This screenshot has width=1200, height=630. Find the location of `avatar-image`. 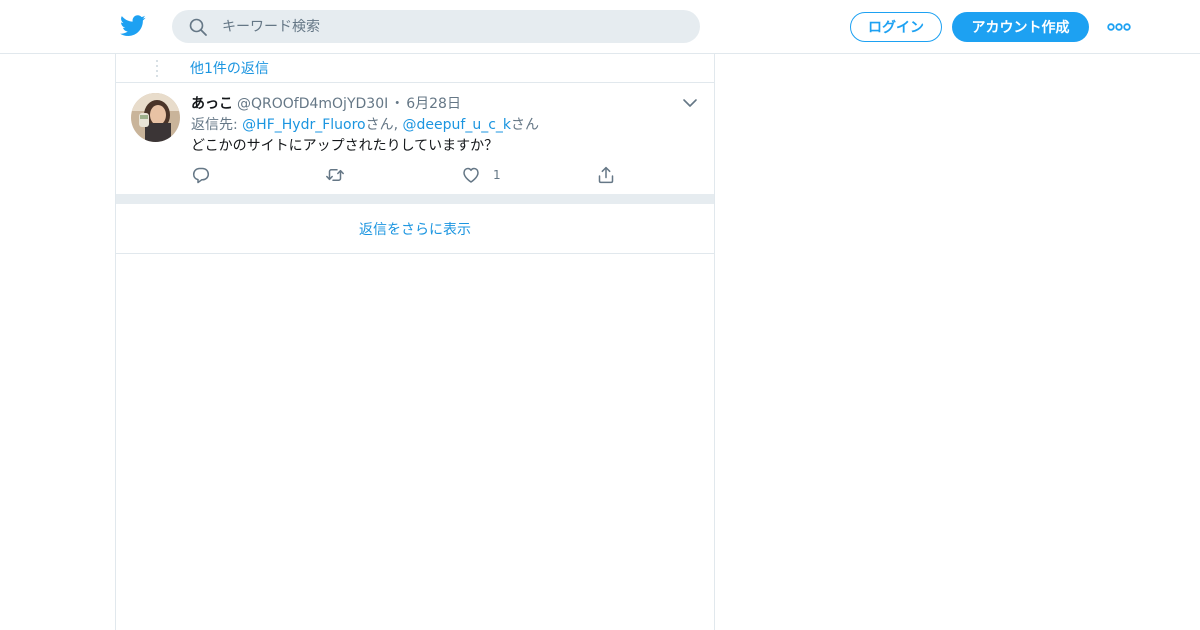

avatar-image is located at coordinates (155, 117).